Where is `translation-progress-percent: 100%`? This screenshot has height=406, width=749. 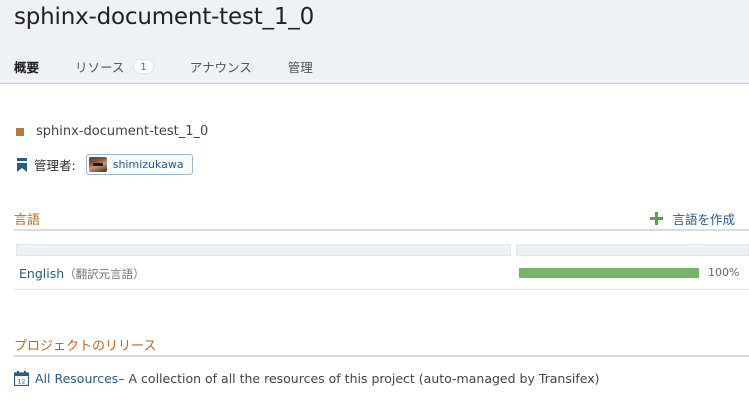
translation-progress-percent: 100% is located at coordinates (724, 272).